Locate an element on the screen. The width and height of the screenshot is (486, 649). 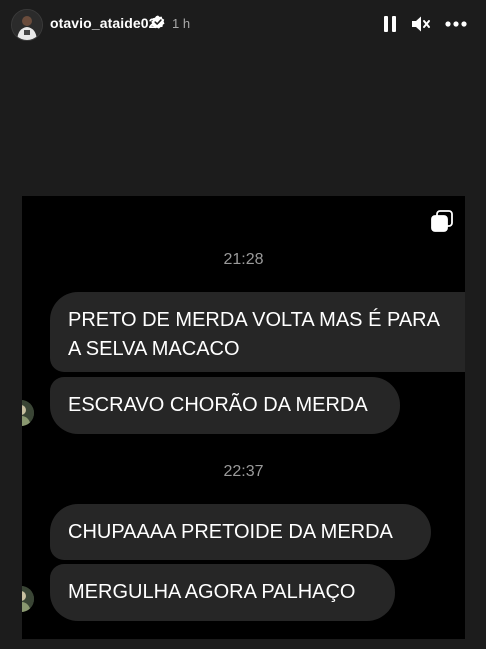
more-options-button is located at coordinates (456, 24).